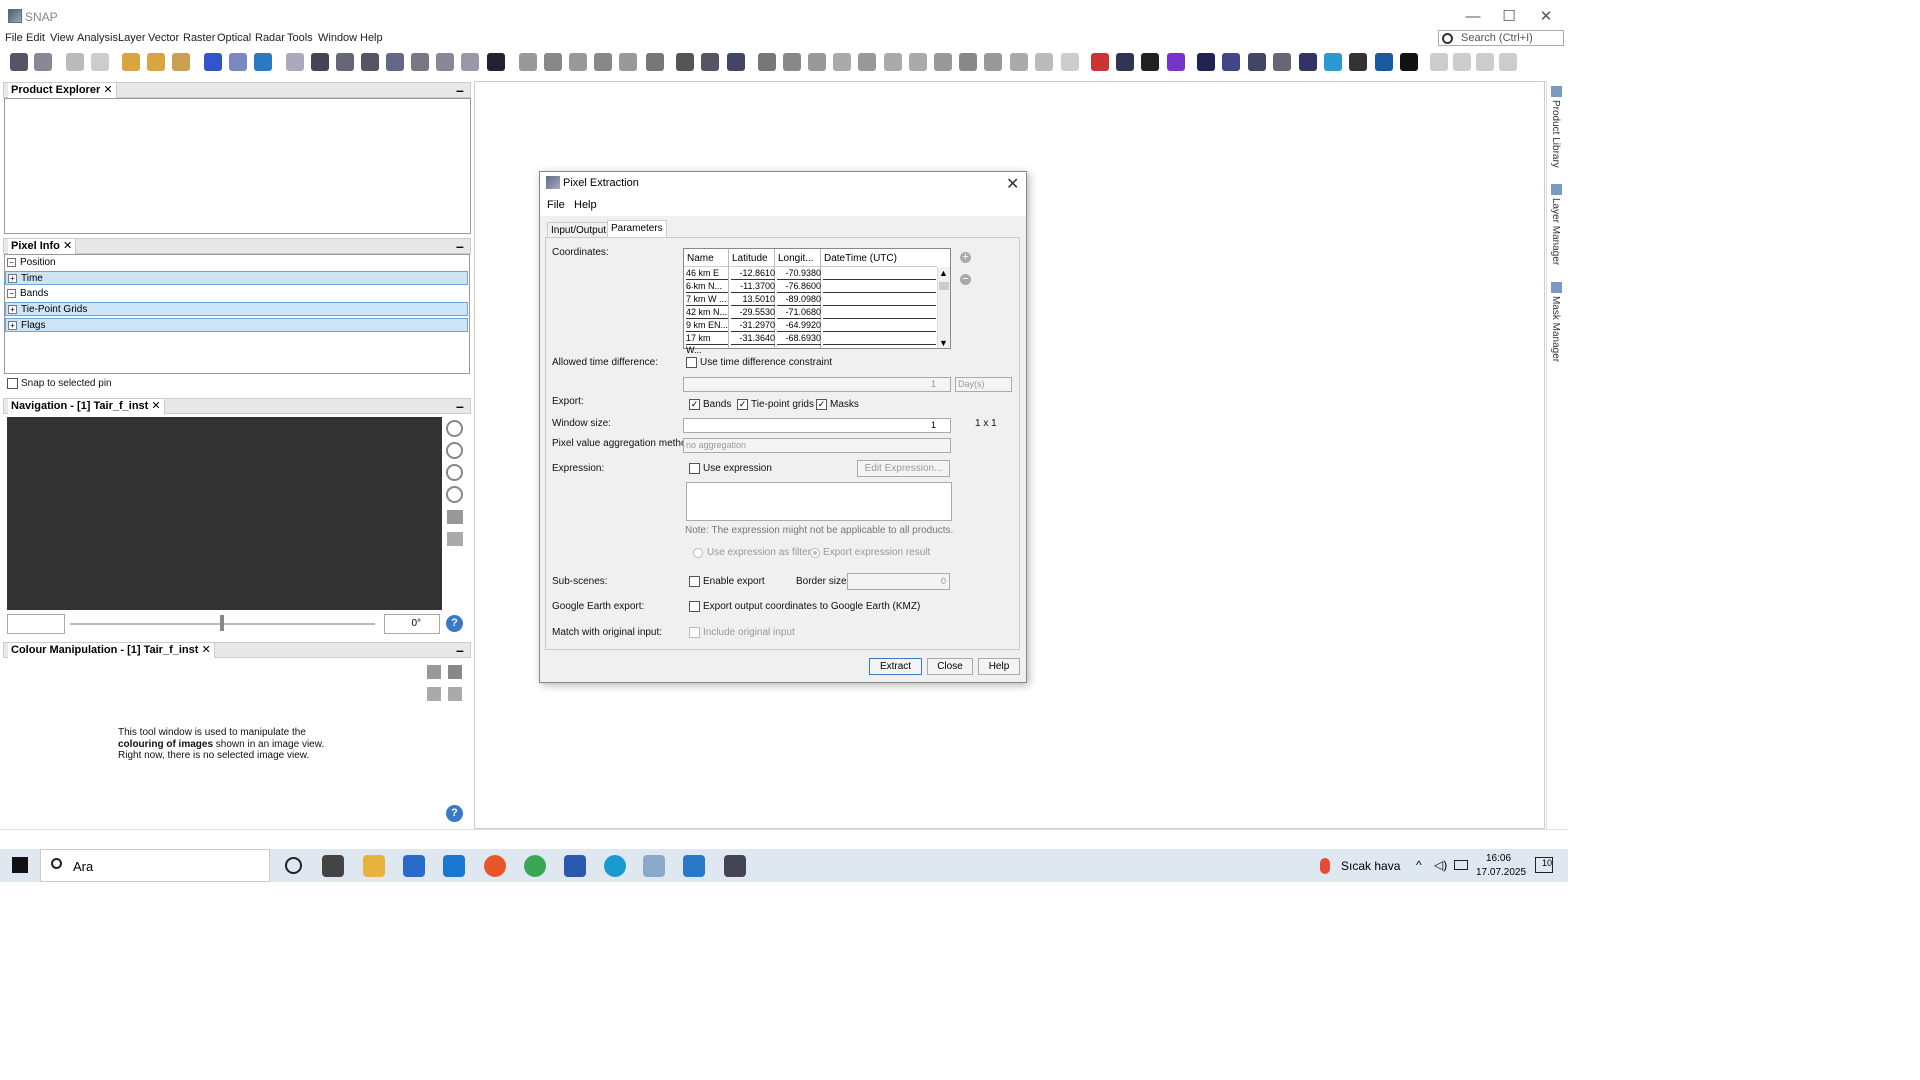 This screenshot has width=1920, height=1080. I want to click on time-difference-input: 1, so click(817, 384).